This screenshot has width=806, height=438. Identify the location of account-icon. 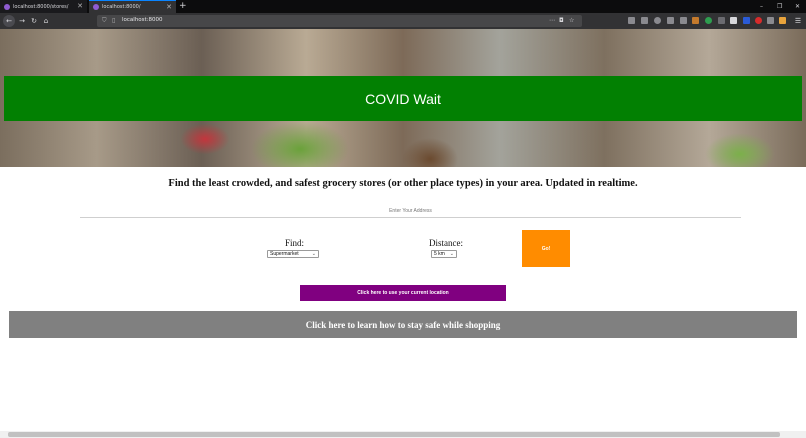
(657, 20).